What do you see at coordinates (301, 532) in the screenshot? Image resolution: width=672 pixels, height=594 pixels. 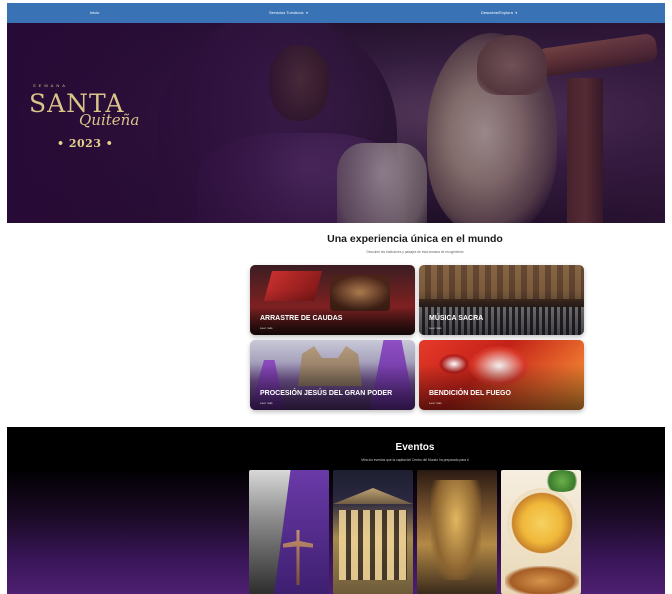 I see `procession-photo-icon` at bounding box center [301, 532].